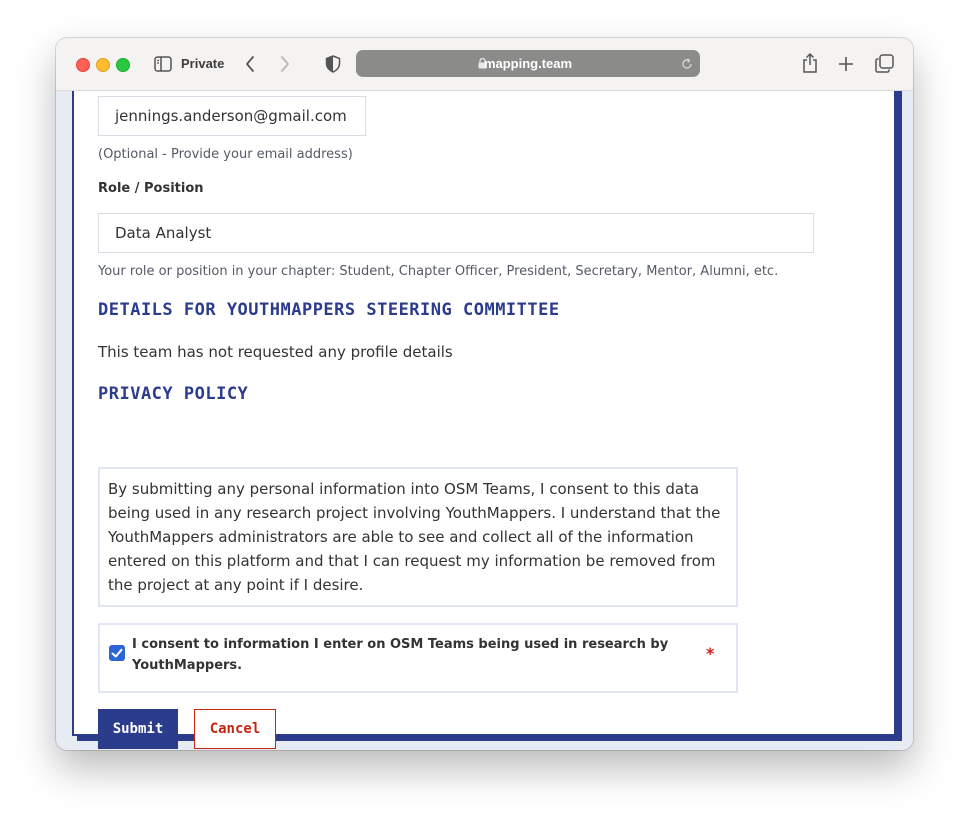 This screenshot has height=825, width=969. I want to click on address-bar: mapping.team, so click(528, 63).